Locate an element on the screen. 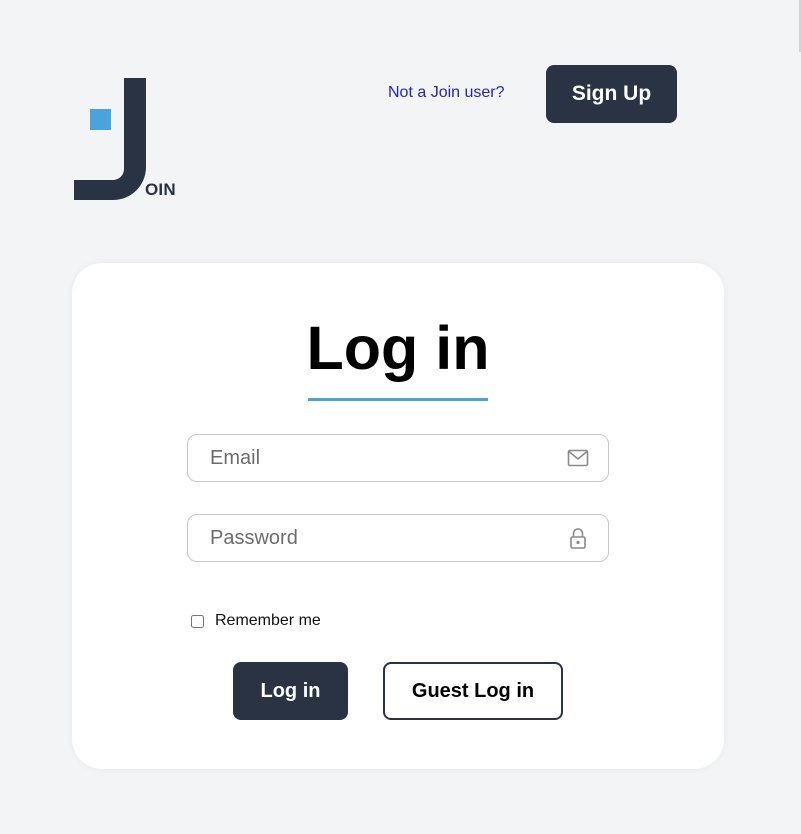 This screenshot has width=801, height=834. envelope-icon is located at coordinates (578, 458).